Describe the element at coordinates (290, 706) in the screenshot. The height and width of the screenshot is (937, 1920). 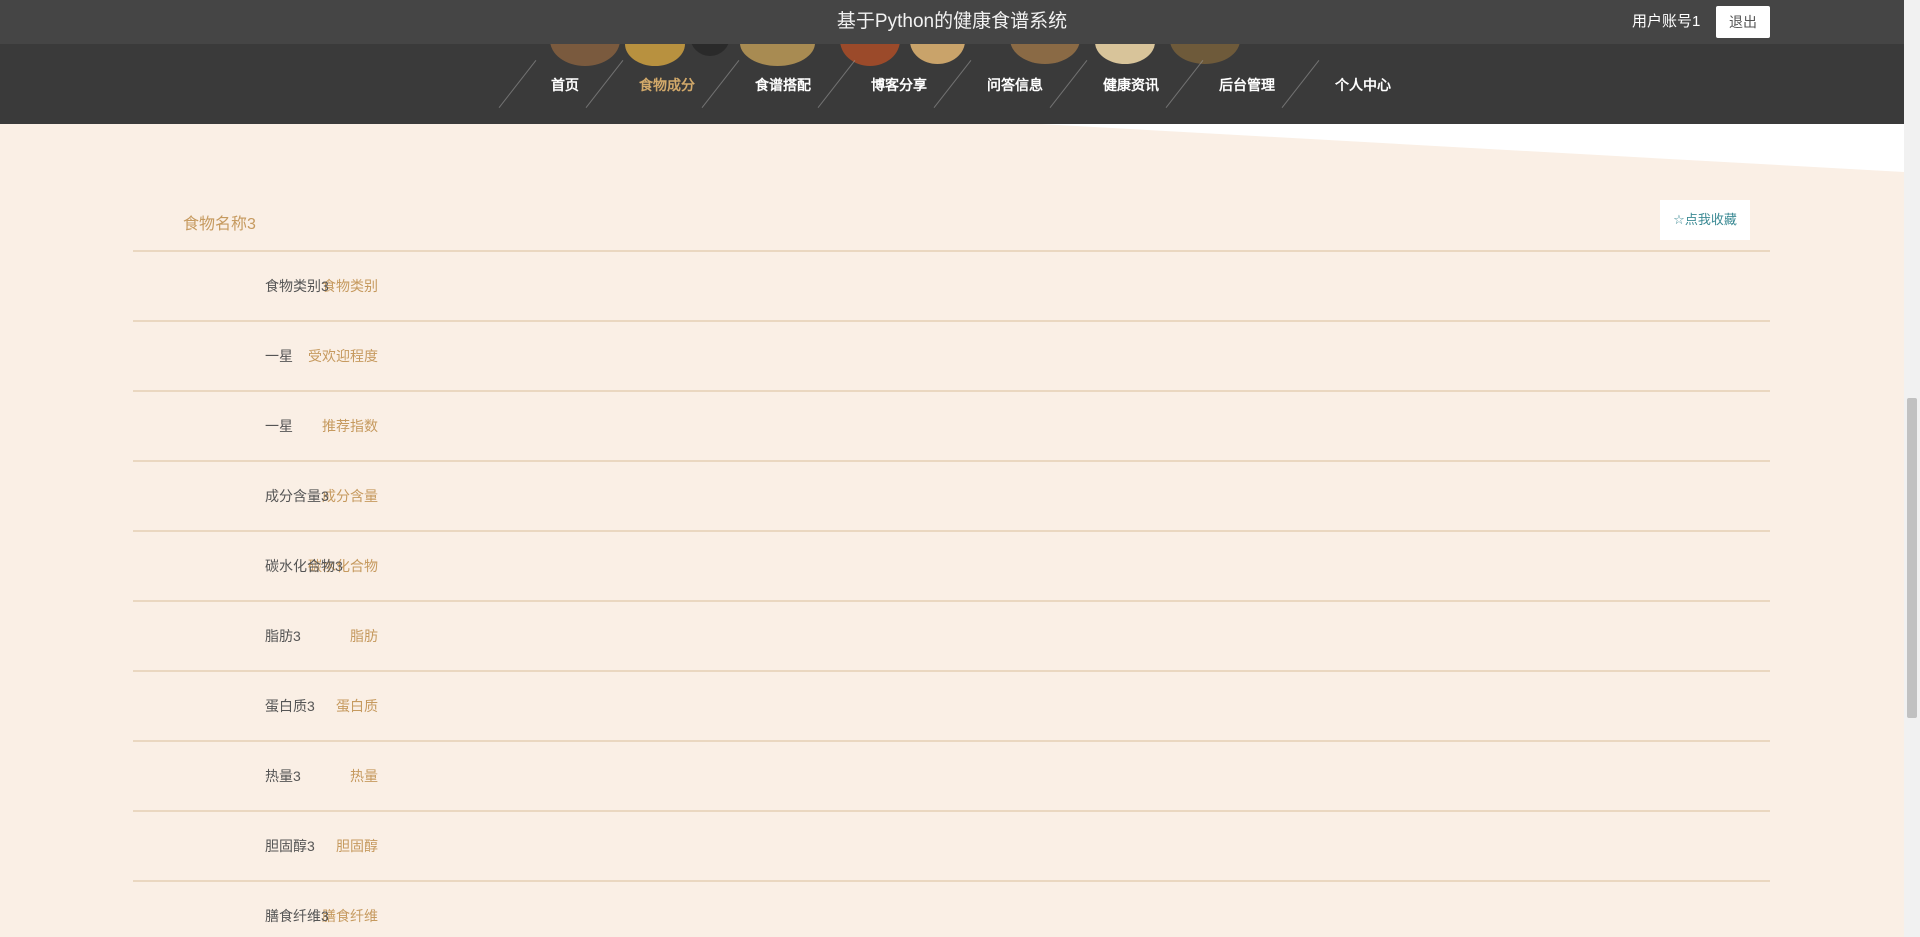
I see `field-value: 蛋白质3` at that location.